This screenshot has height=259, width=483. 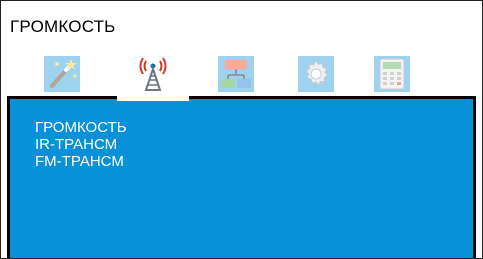 I want to click on gear-icon, so click(x=316, y=74).